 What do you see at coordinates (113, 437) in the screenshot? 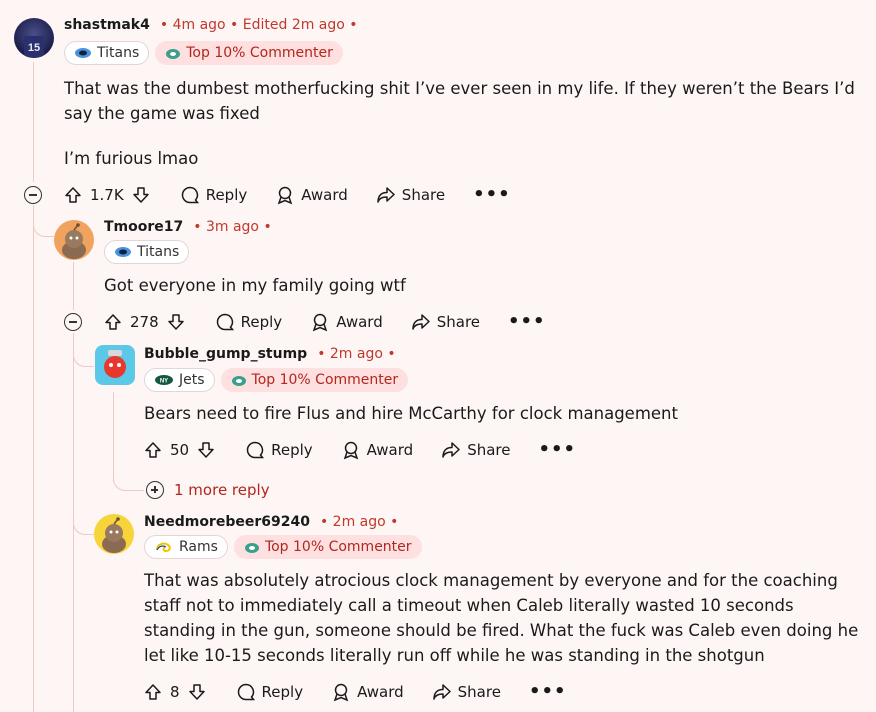
I see `thread-line-level2` at bounding box center [113, 437].